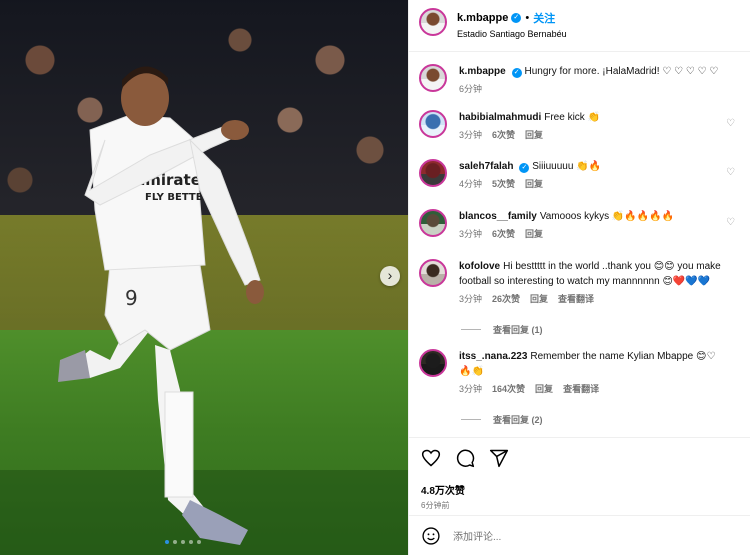  What do you see at coordinates (479, 266) in the screenshot?
I see `commenter-username: kofolove` at bounding box center [479, 266].